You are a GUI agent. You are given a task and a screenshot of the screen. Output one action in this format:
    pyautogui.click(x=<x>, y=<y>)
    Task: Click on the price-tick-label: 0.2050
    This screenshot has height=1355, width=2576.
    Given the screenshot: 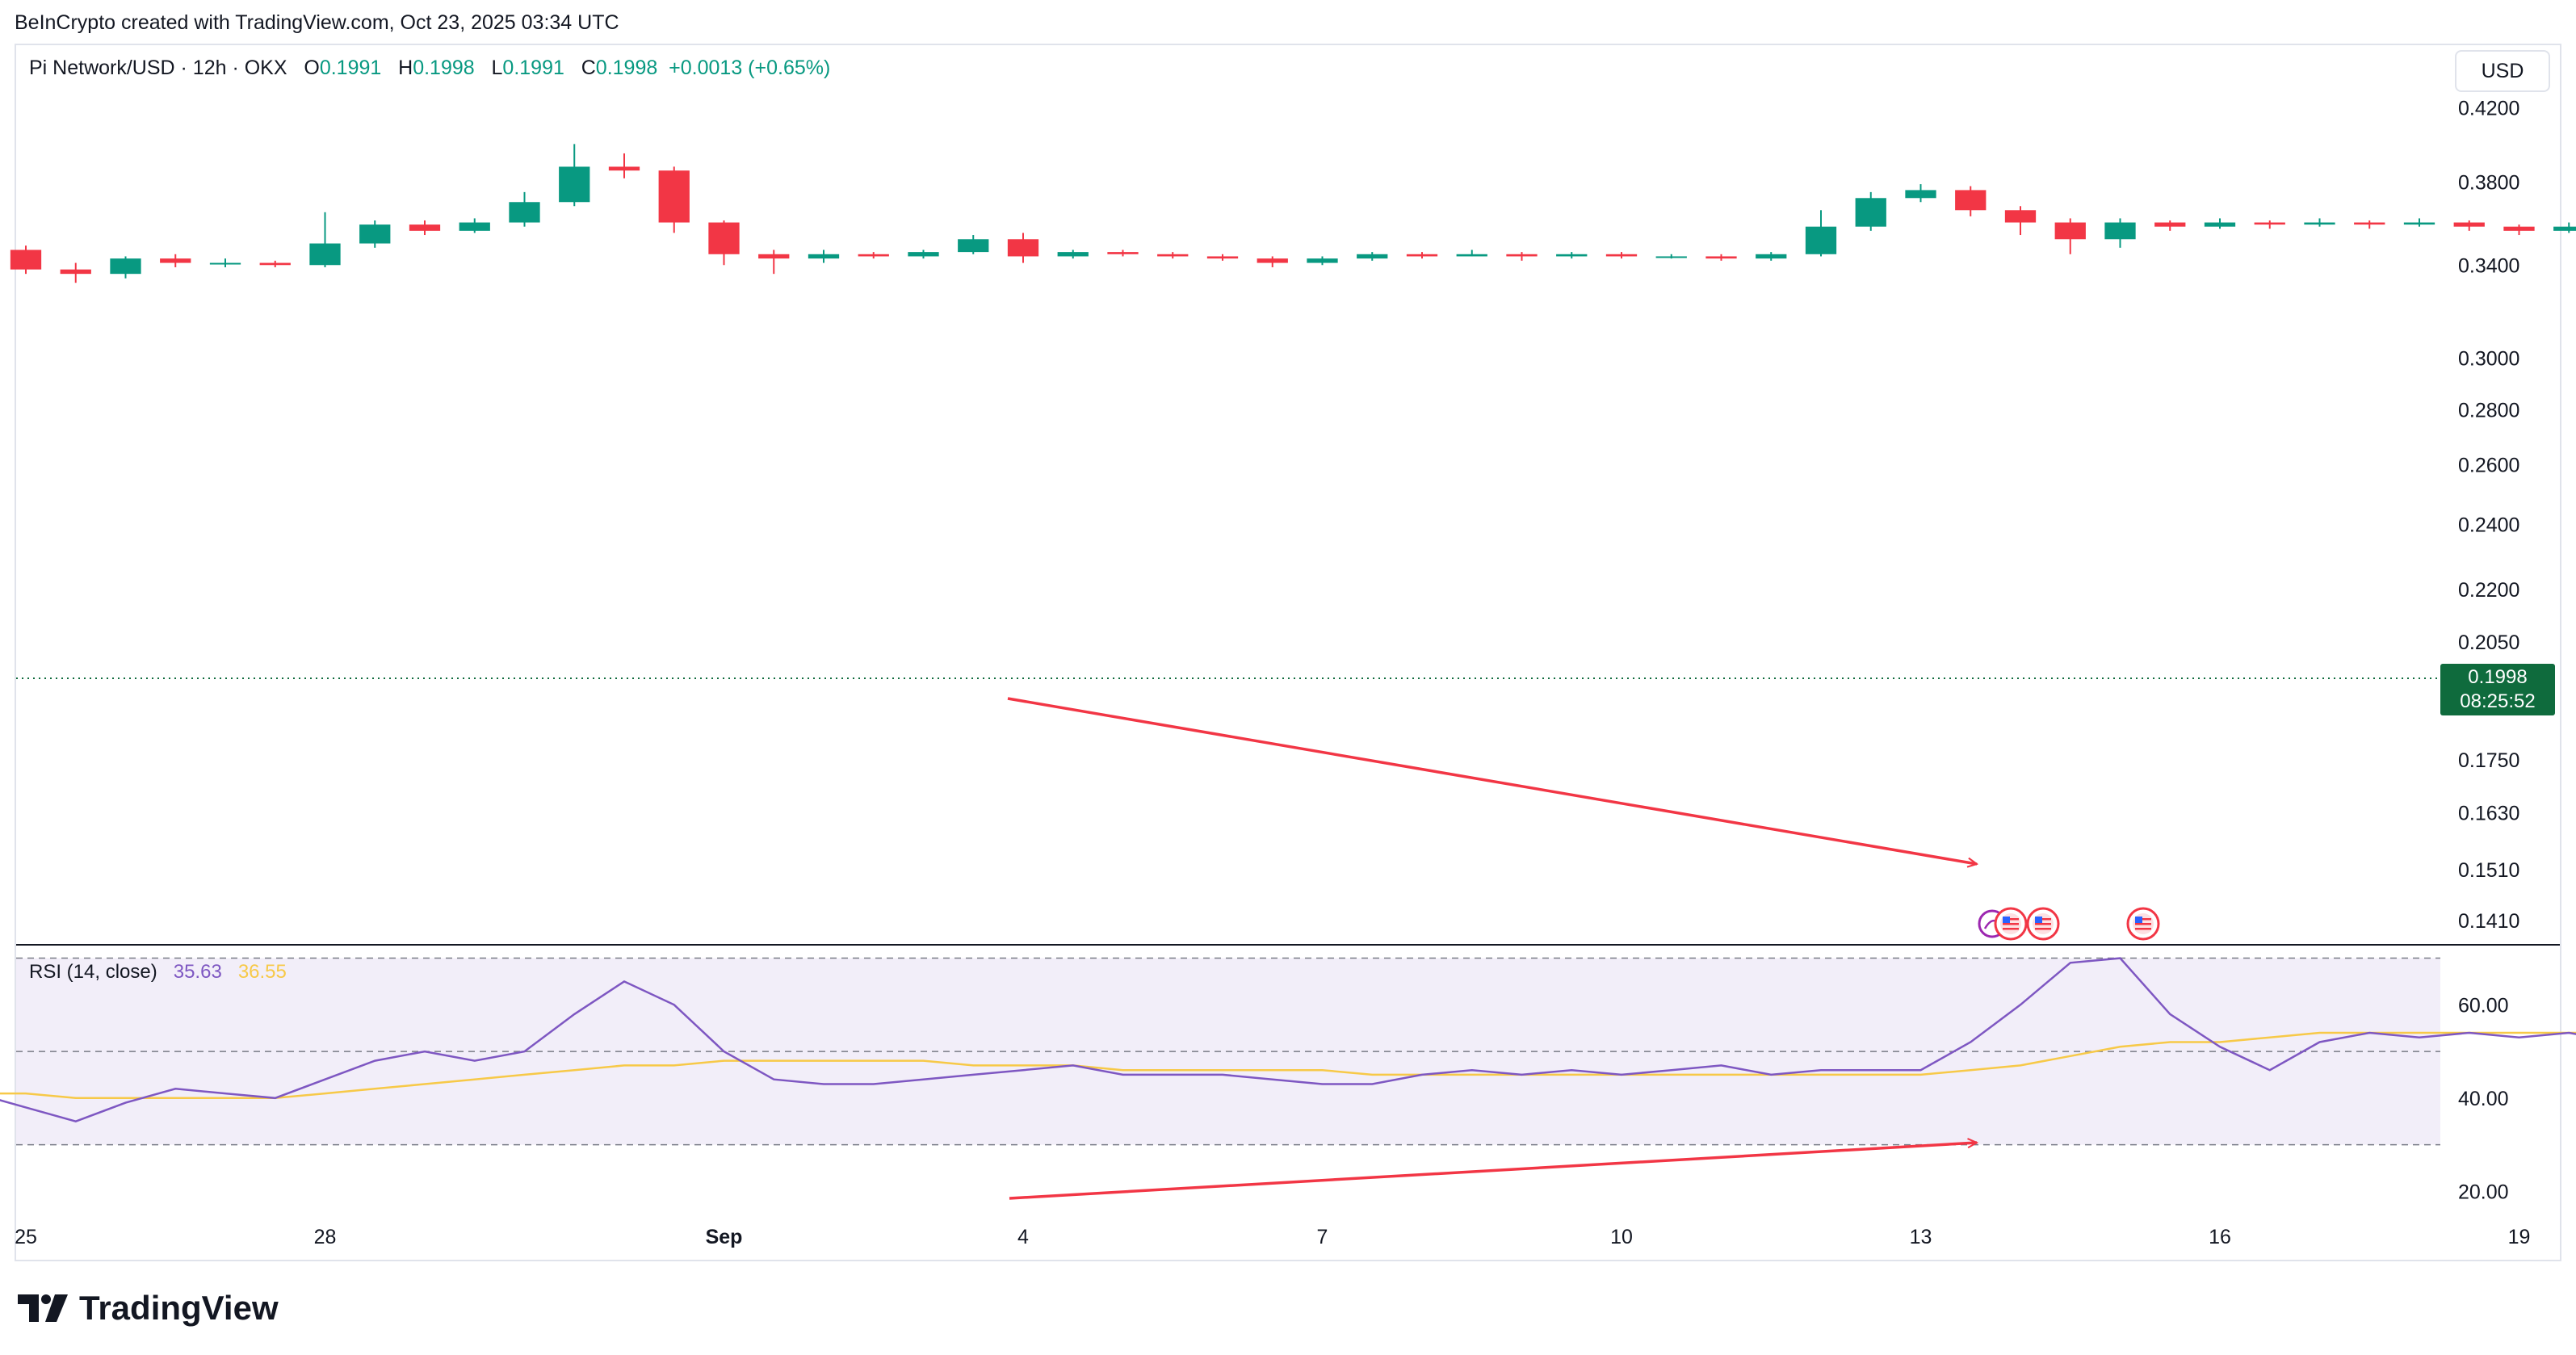 What is the action you would take?
    pyautogui.click(x=2488, y=642)
    